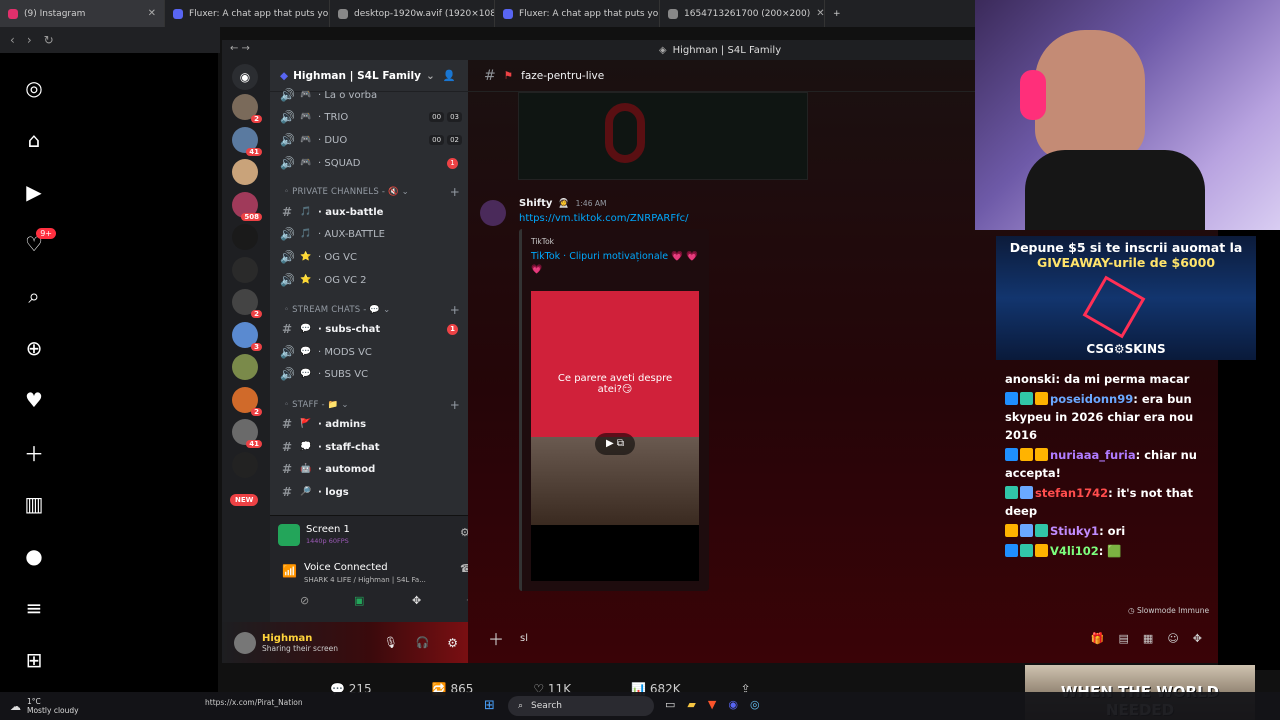 This screenshot has height=720, width=1280. Describe the element at coordinates (247, 336) in the screenshot. I see `server-icon: 3` at that location.